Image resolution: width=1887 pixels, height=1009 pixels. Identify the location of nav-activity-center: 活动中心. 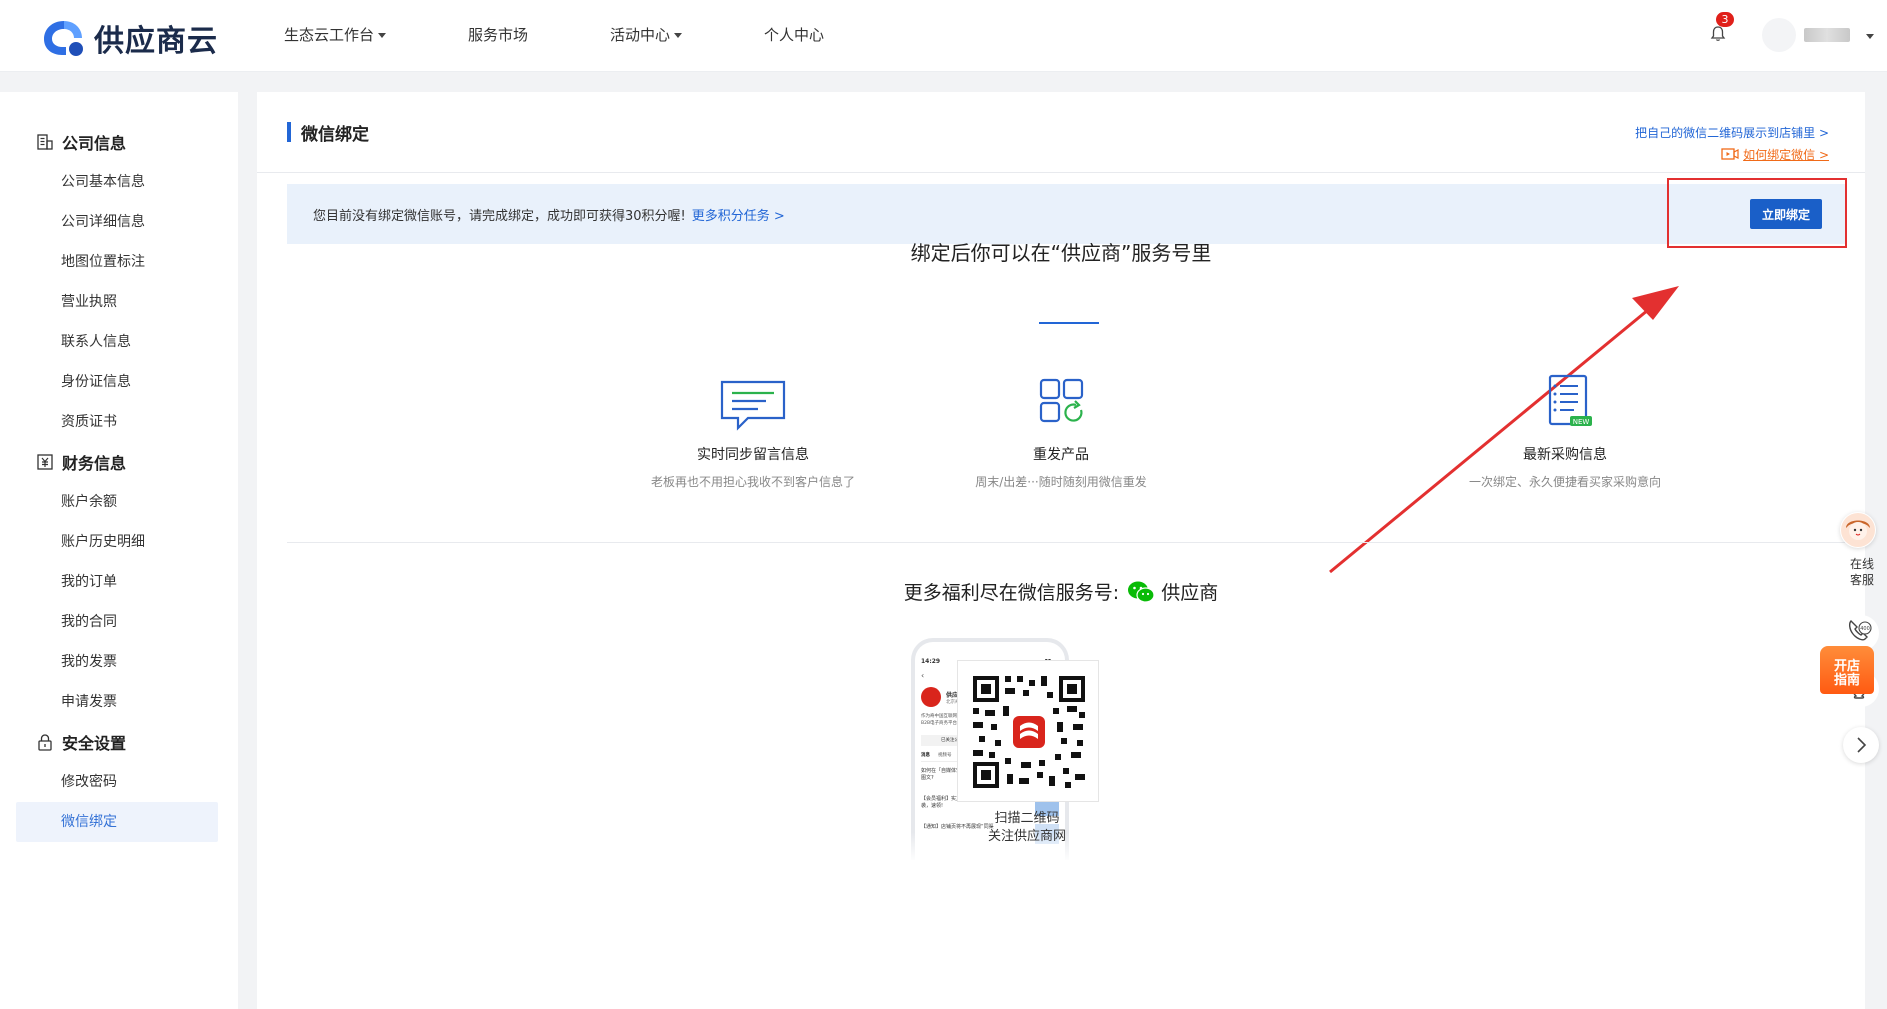
(646, 34).